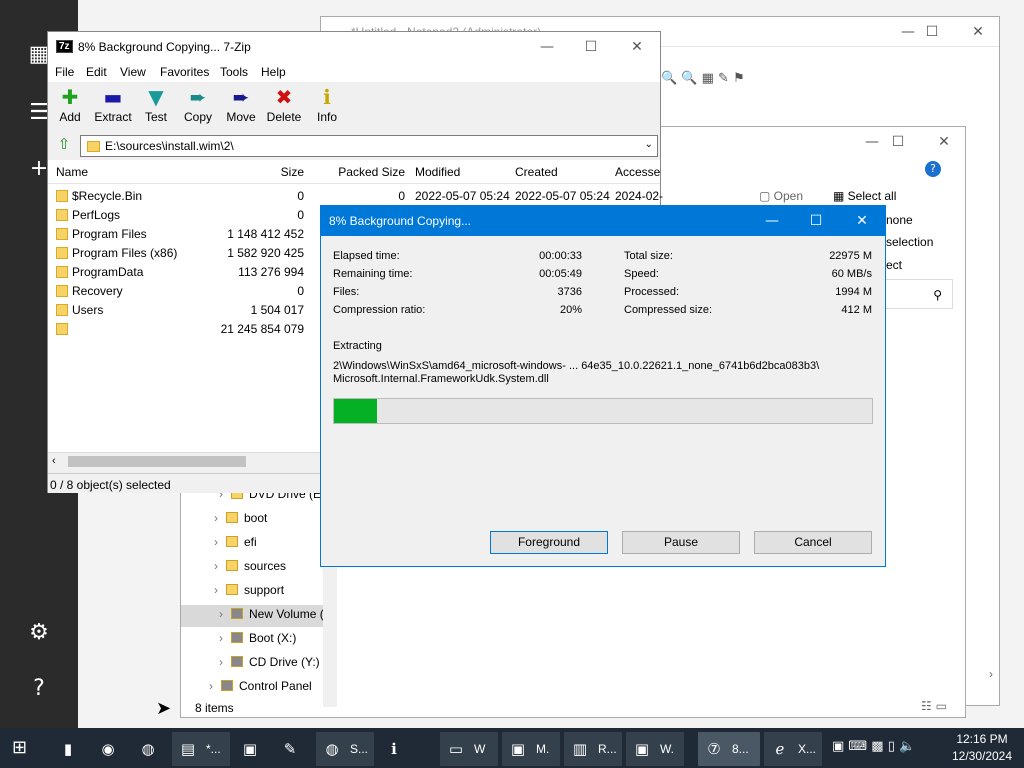 The height and width of the screenshot is (768, 1024). What do you see at coordinates (982, 739) in the screenshot?
I see `clock-time: 12:16 PM` at bounding box center [982, 739].